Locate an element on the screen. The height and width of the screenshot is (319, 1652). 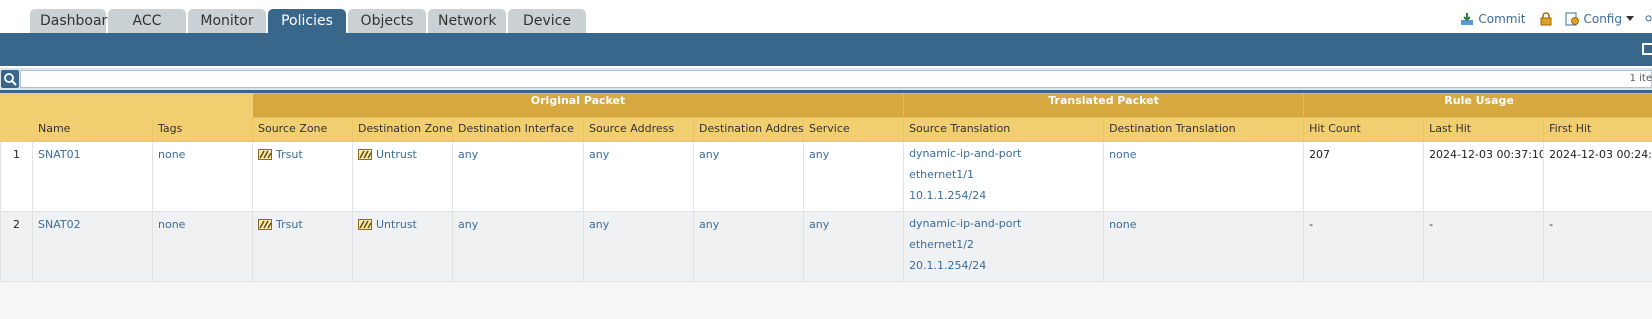
commit-icon is located at coordinates (1467, 19).